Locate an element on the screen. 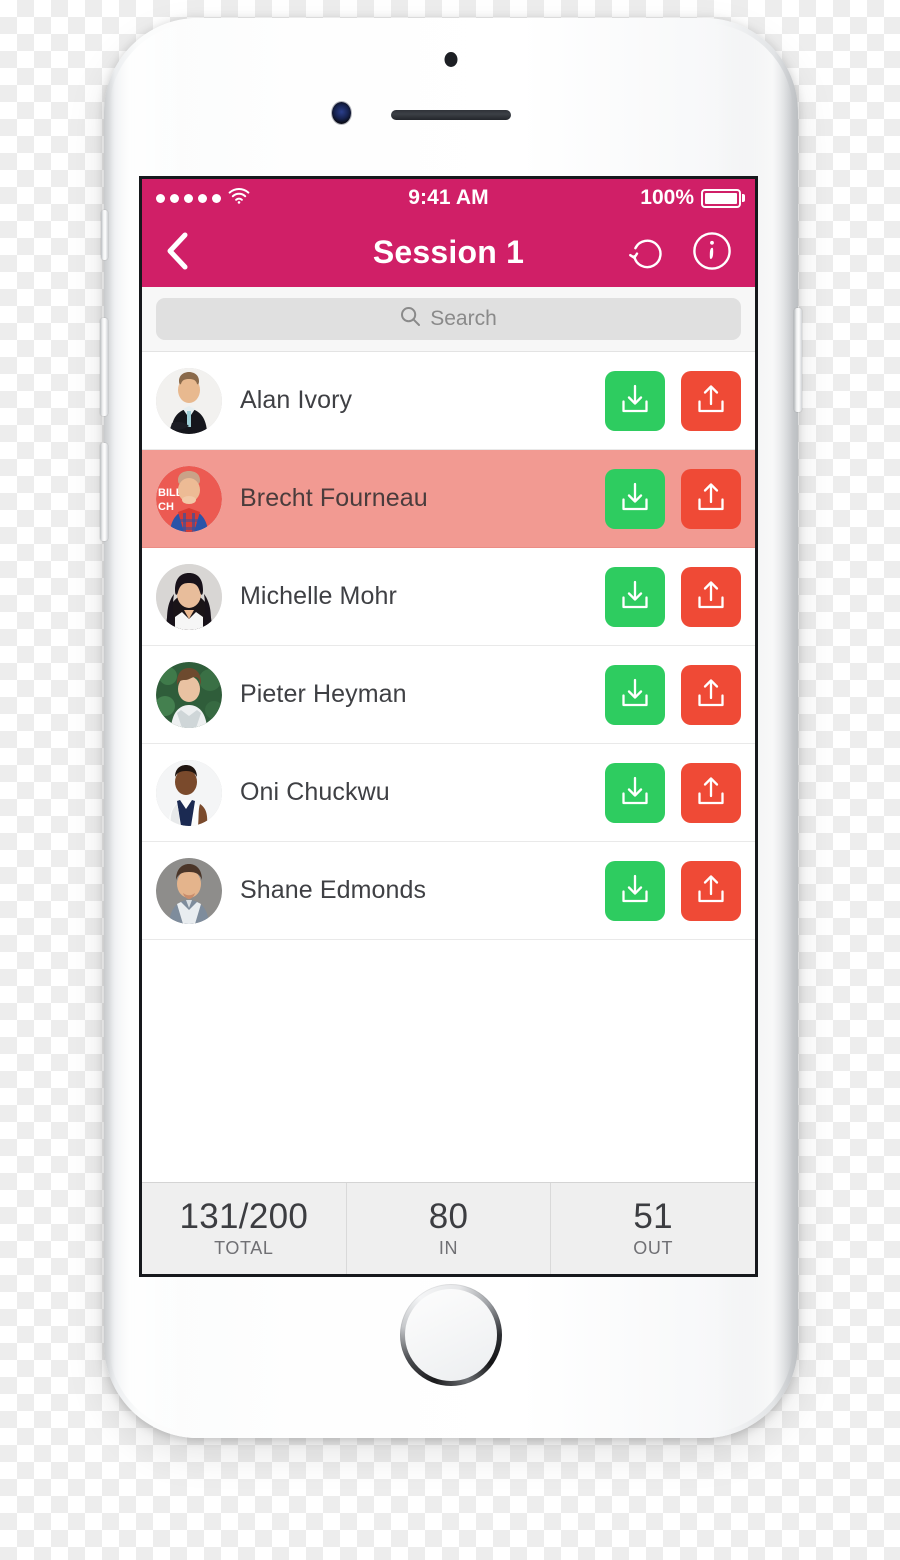 The width and height of the screenshot is (900, 1560). attendee-name: Michelle Mohr is located at coordinates (318, 596).